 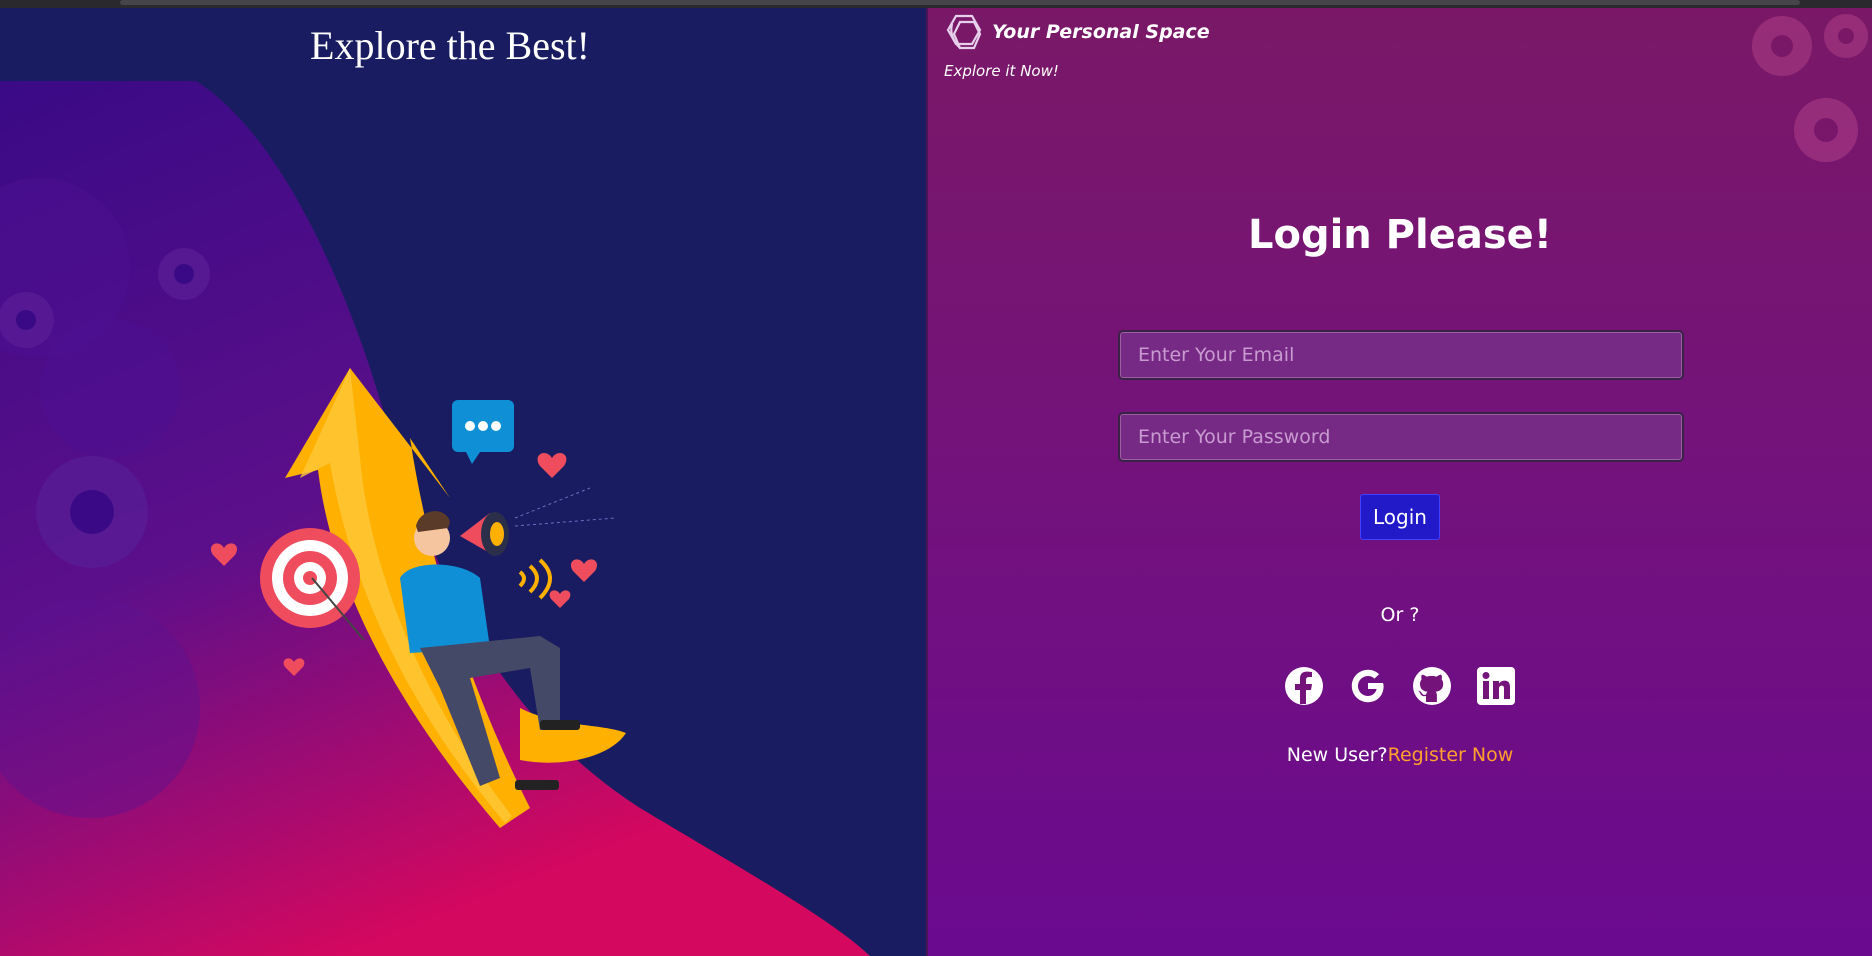 What do you see at coordinates (1400, 517) in the screenshot?
I see `login-button: Login` at bounding box center [1400, 517].